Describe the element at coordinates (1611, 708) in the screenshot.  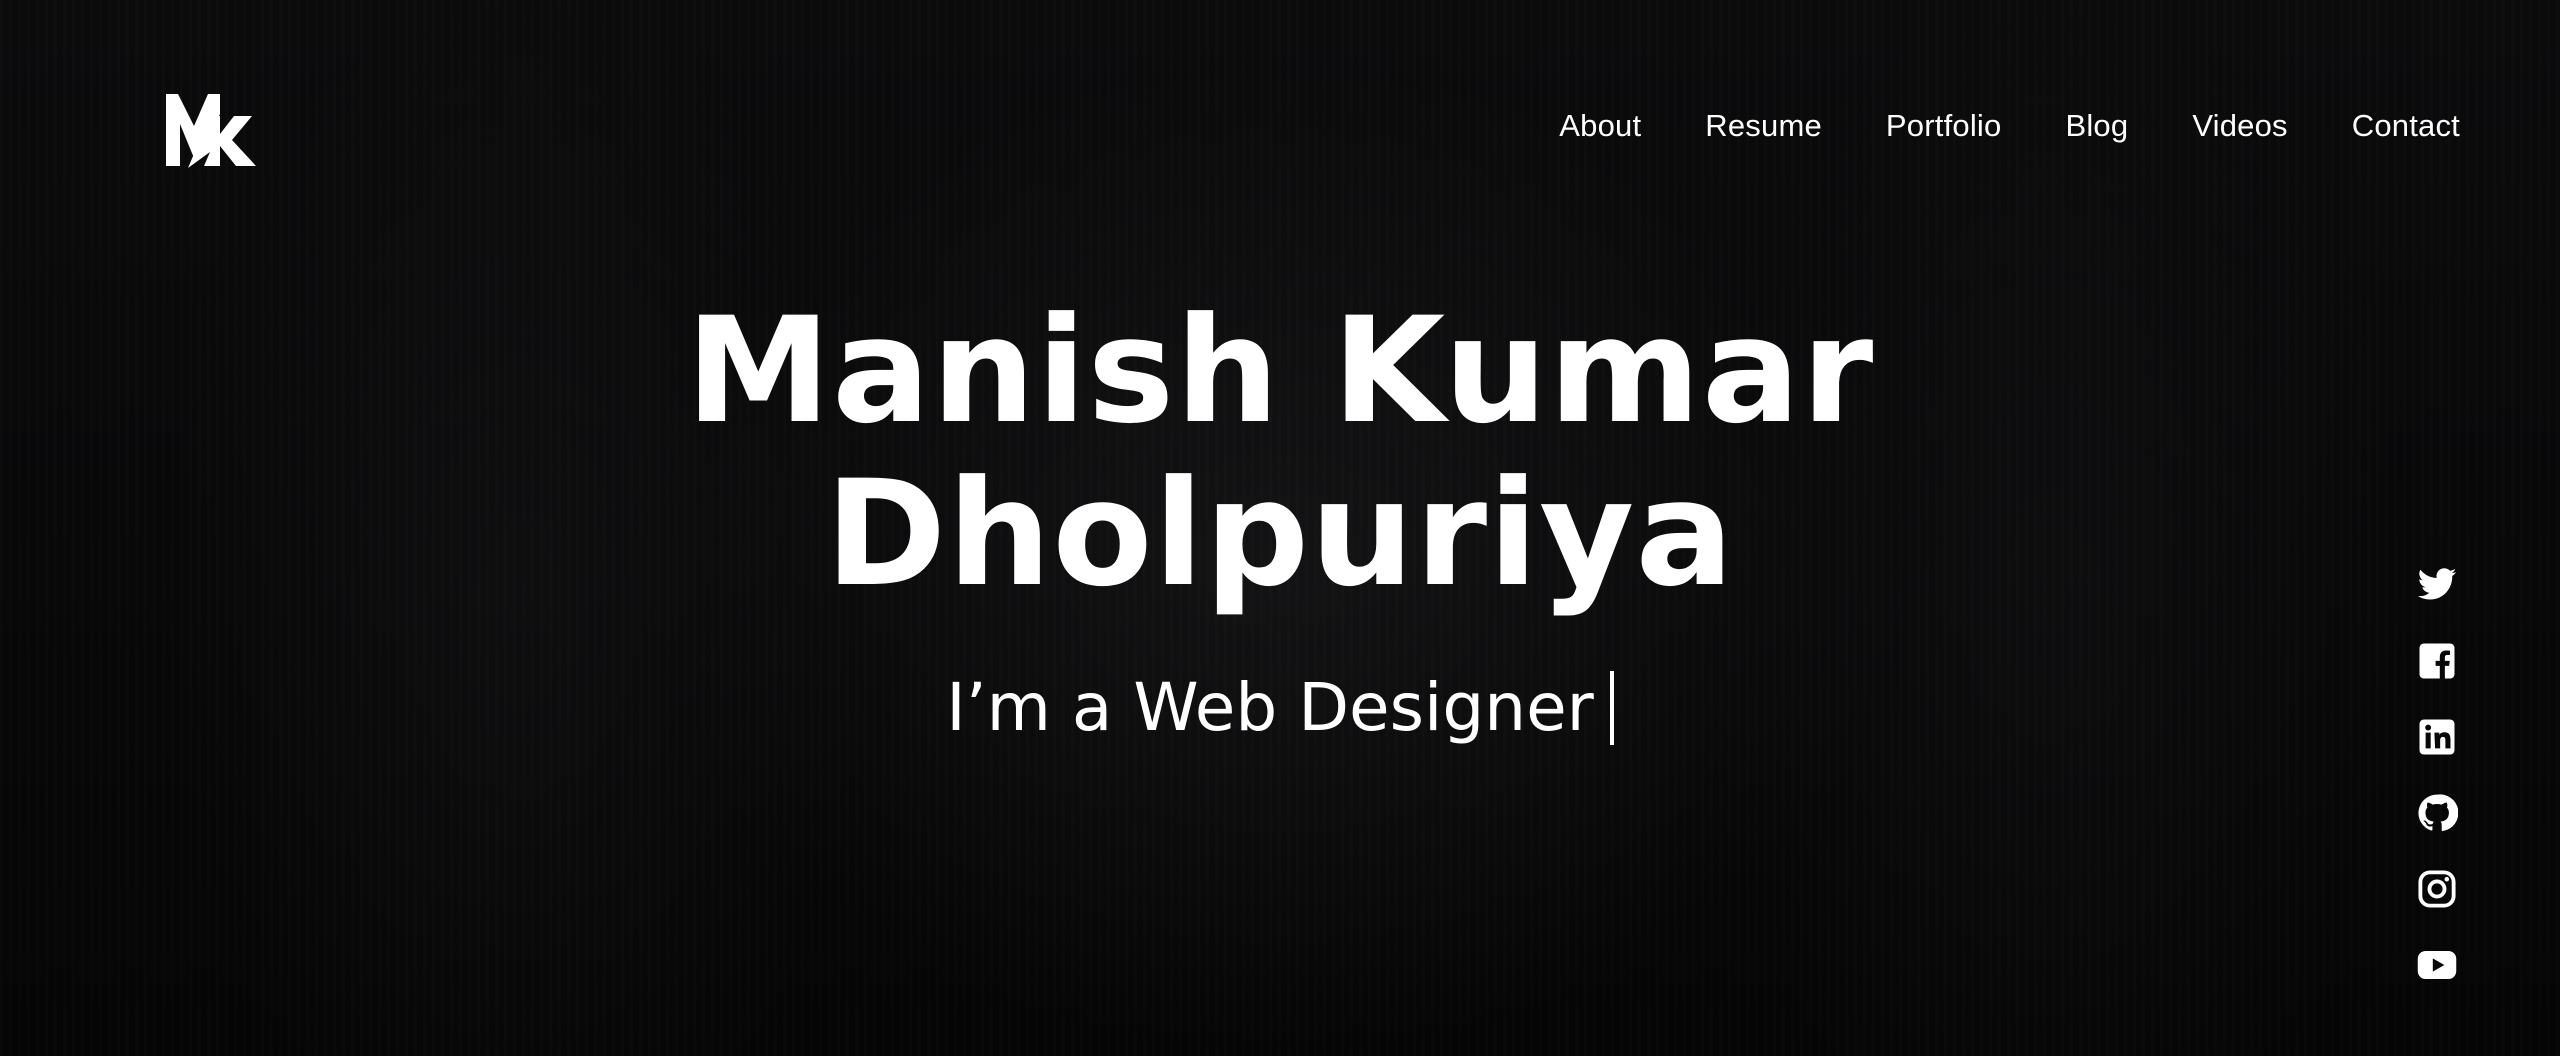
I see `typing-cursor` at that location.